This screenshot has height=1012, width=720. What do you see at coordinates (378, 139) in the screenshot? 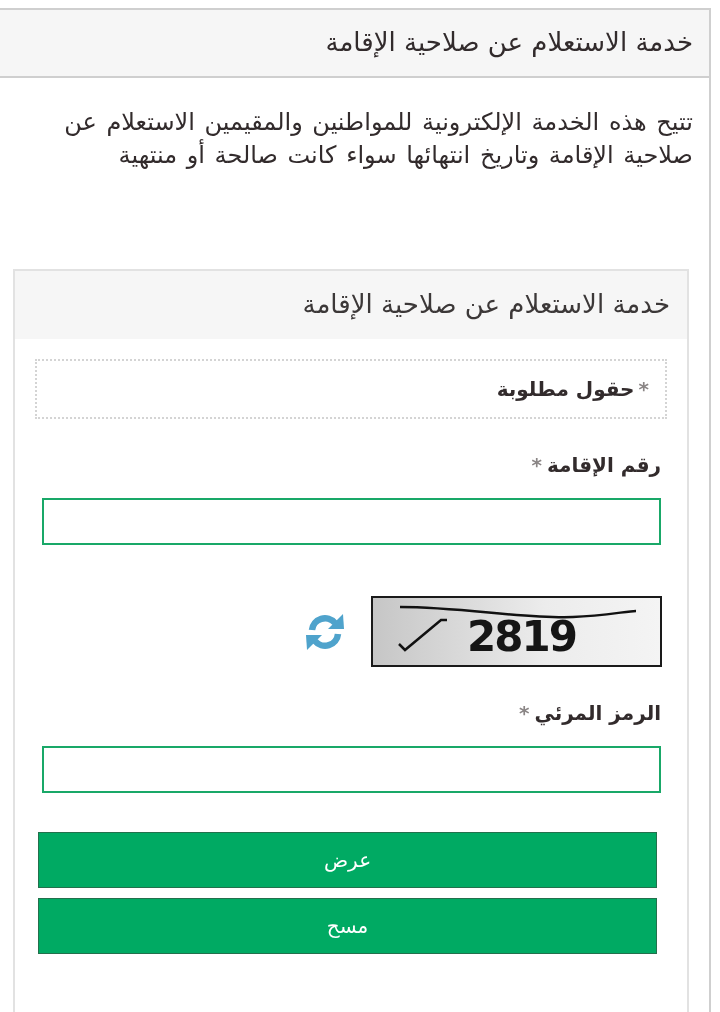
I see `service-description: تتيح هذه الخدمة الإلكترونية للمواطنين والمقيمين الاستعلام عن صلاحية الإقامة وتاريخ انتهائها سواء كانت صالحة أو منتهية` at bounding box center [378, 139].